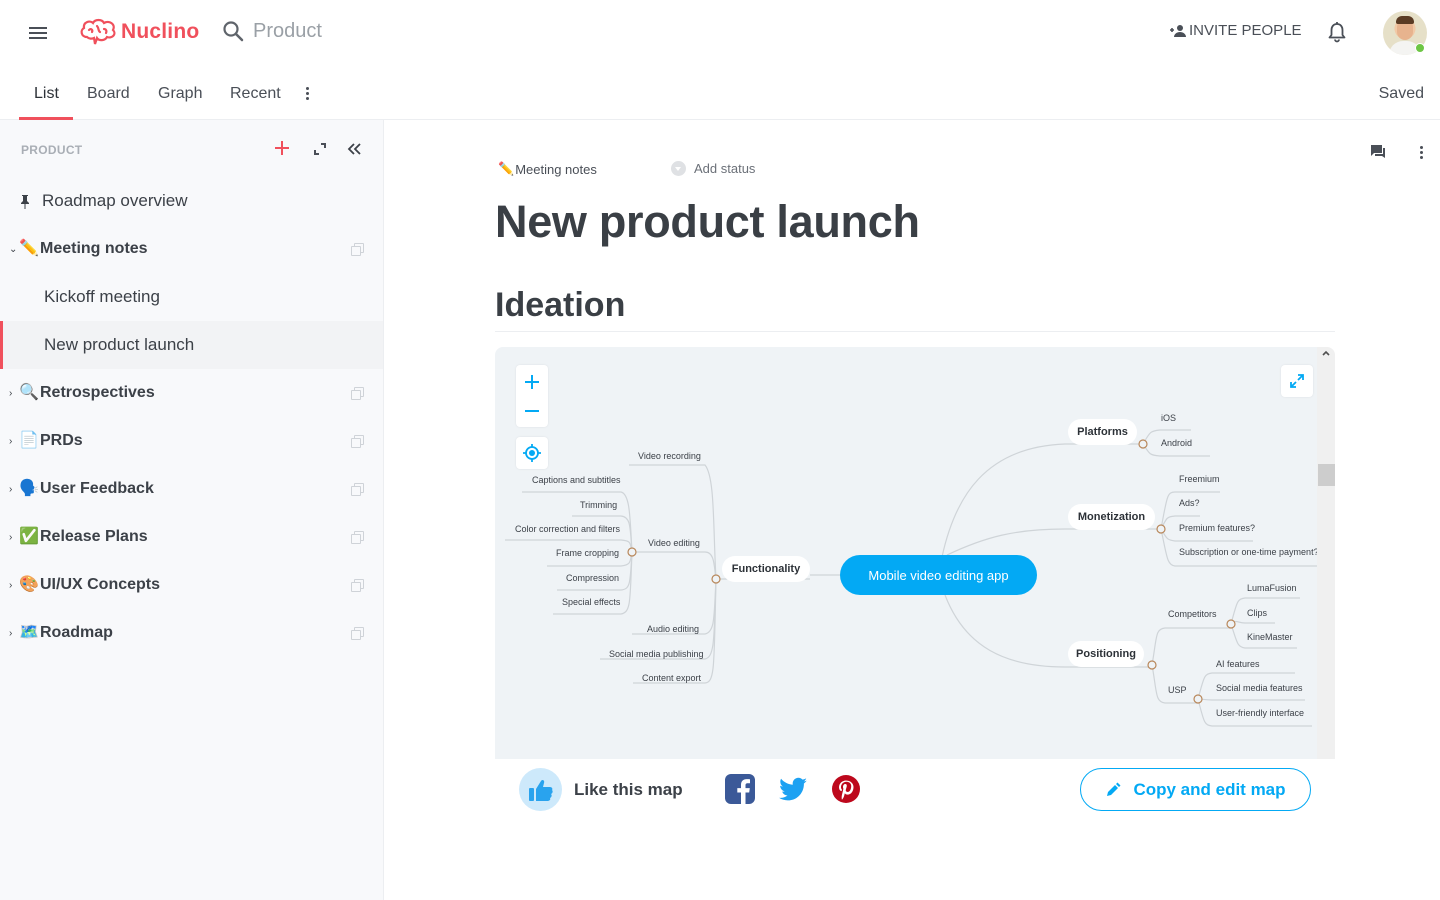 The width and height of the screenshot is (1440, 900). I want to click on sidebar-item-new-product-launch: New product launch, so click(191, 345).